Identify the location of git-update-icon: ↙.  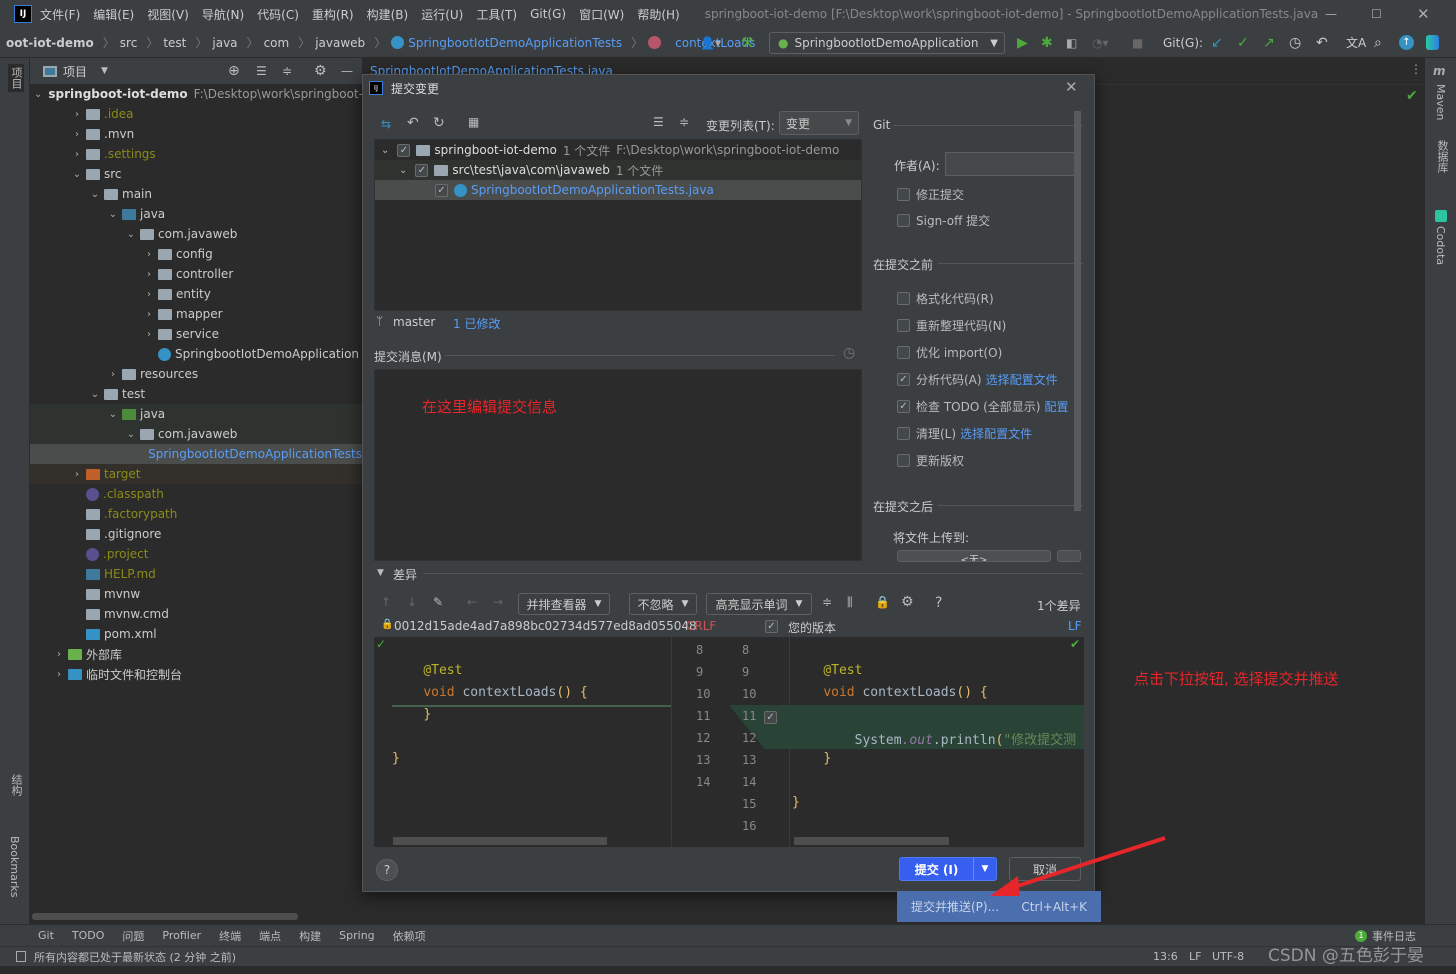
(1217, 43).